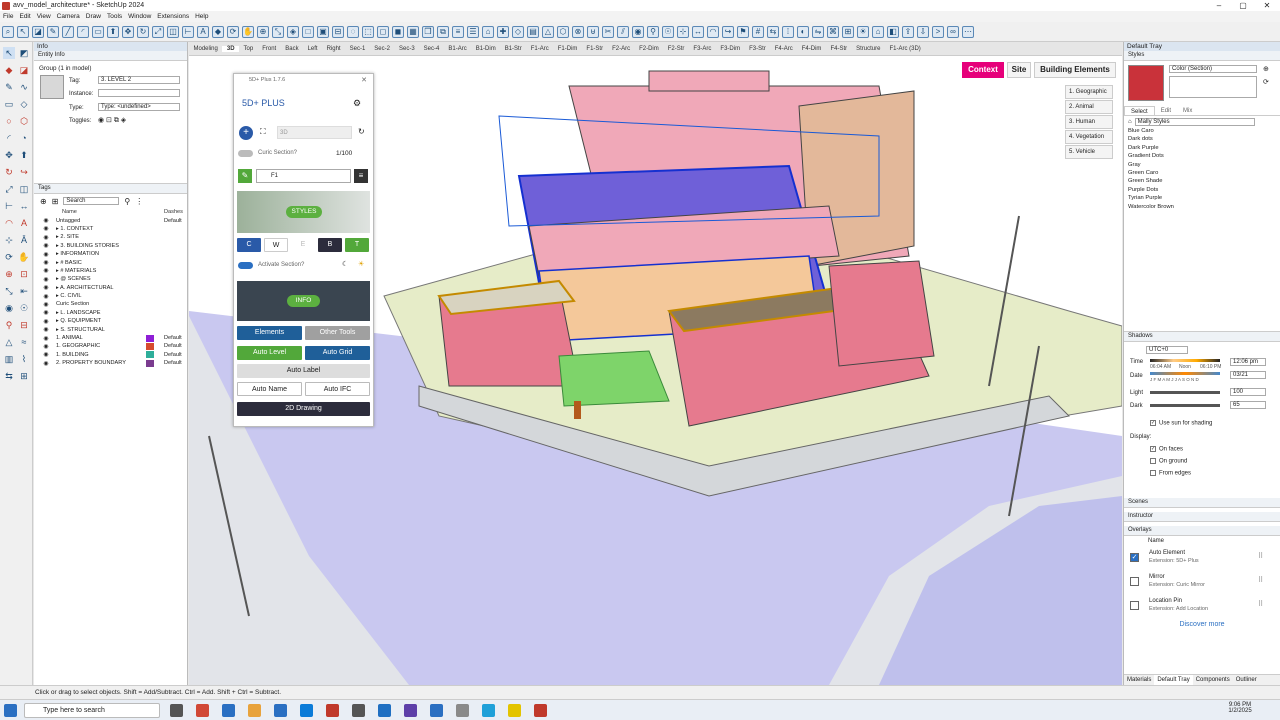 The height and width of the screenshot is (720, 1280). I want to click on other-tools-button: Other Tools, so click(337, 333).